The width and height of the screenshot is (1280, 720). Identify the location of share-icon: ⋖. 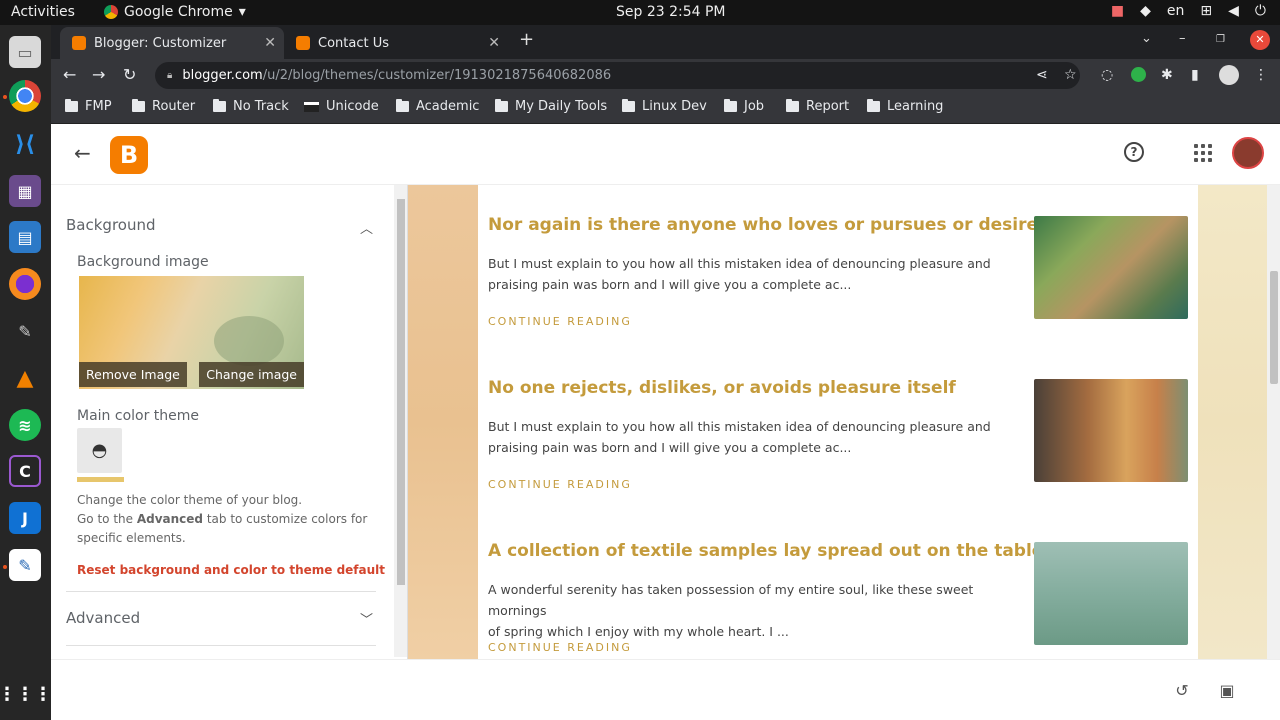
(1042, 75).